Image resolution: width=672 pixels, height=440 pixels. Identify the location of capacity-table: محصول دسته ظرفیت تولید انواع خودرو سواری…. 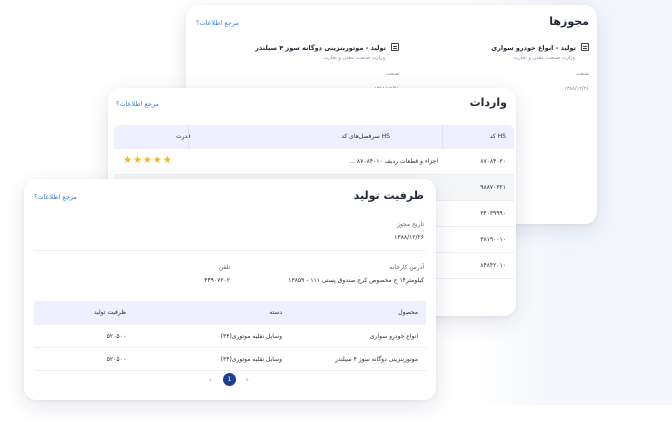
(230, 336).